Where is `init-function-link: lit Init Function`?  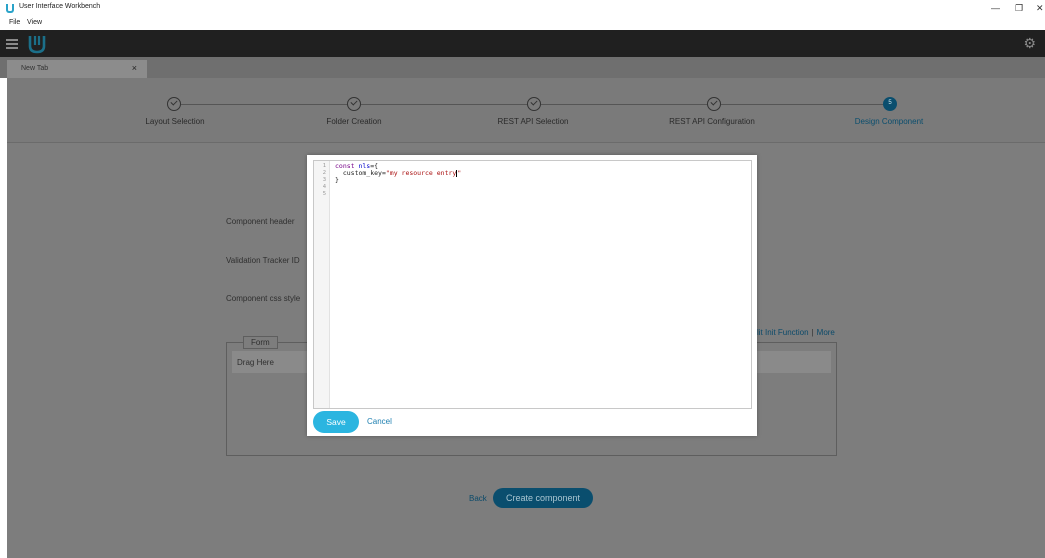 init-function-link: lit Init Function is located at coordinates (783, 332).